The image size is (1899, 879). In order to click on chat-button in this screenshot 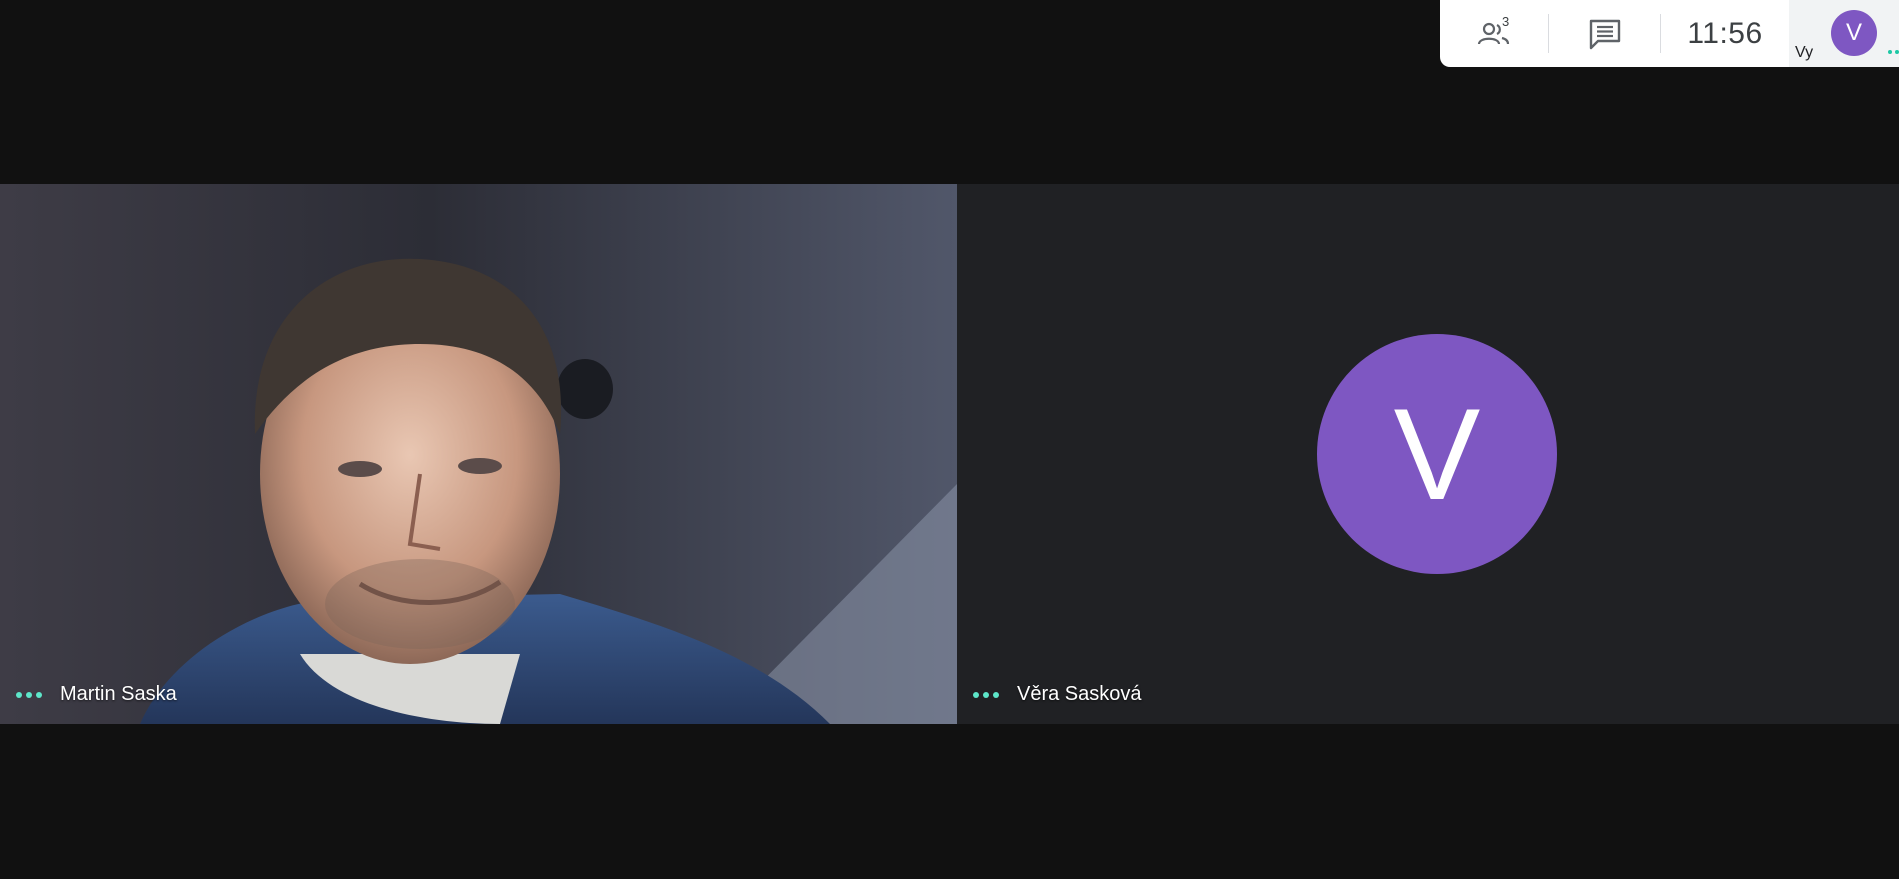, I will do `click(1604, 33)`.